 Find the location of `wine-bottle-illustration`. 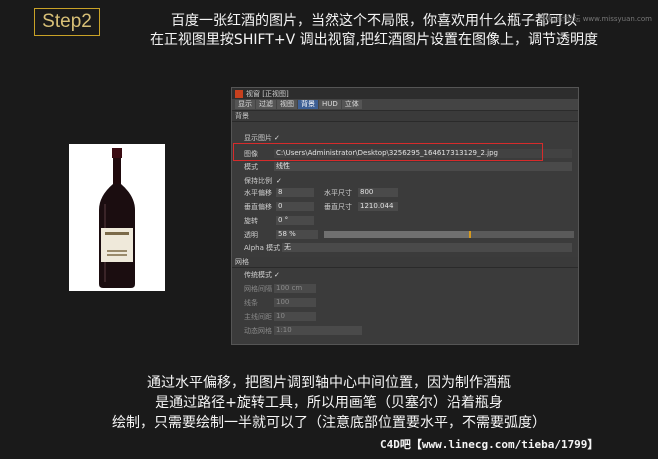

wine-bottle-illustration is located at coordinates (117, 218).